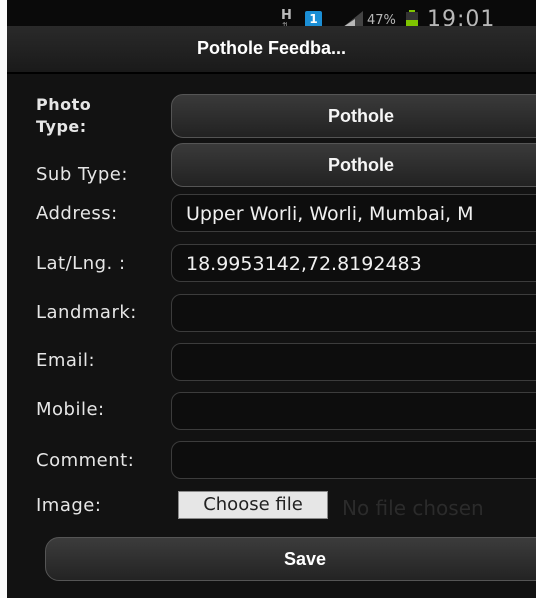  I want to click on email-field, so click(353, 362).